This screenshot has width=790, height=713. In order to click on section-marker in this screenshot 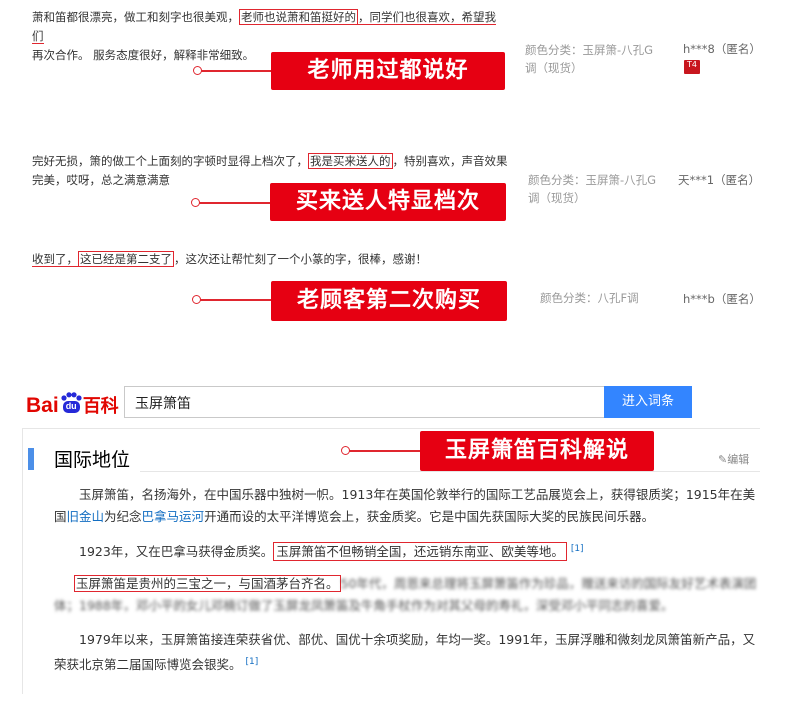, I will do `click(31, 459)`.